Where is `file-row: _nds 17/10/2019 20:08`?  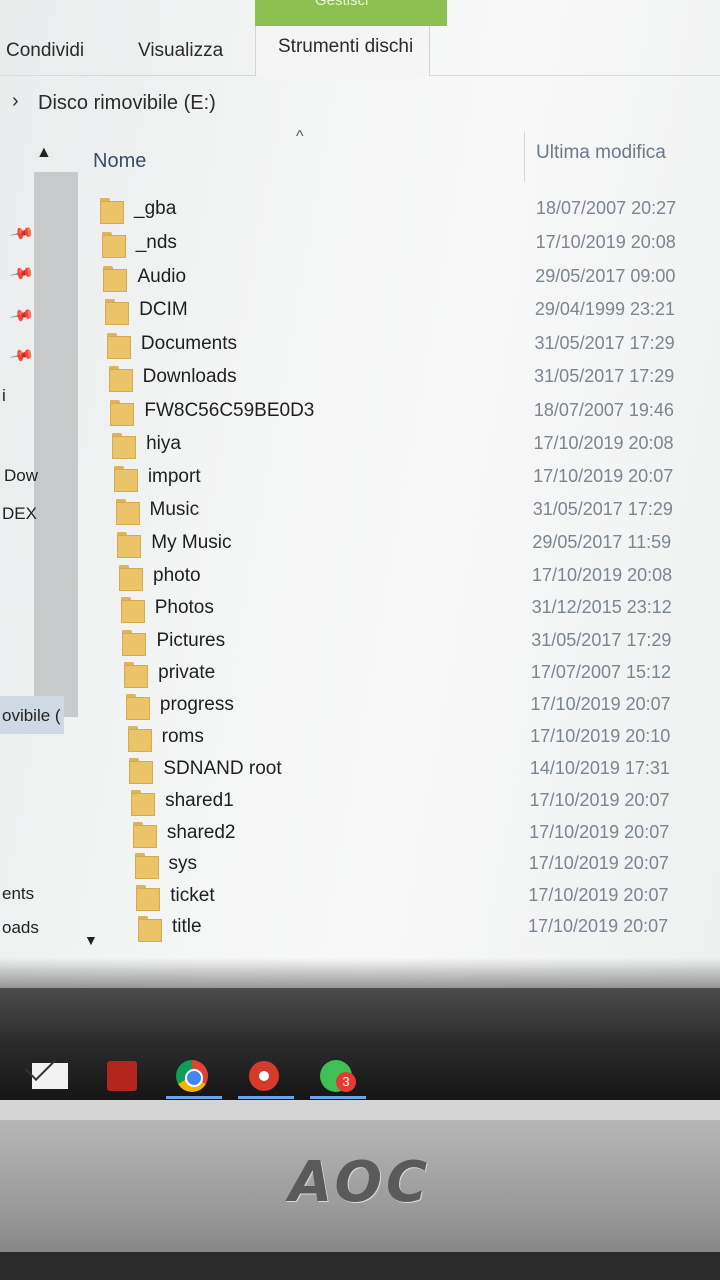 file-row: _nds 17/10/2019 20:08 is located at coordinates (410, 245).